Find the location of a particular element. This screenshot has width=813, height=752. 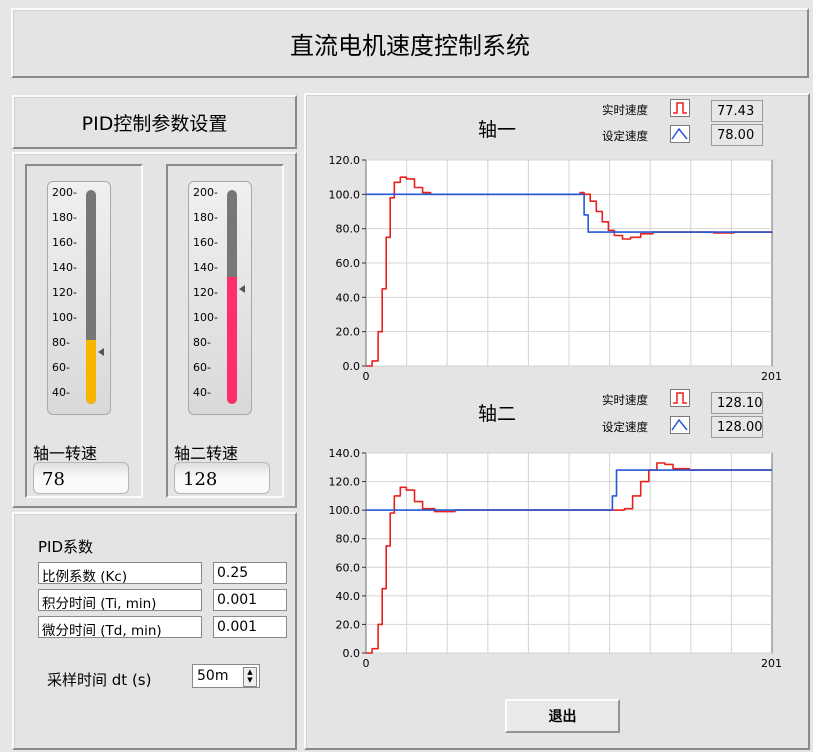

exit-button-label: 退出 is located at coordinates (562, 717).